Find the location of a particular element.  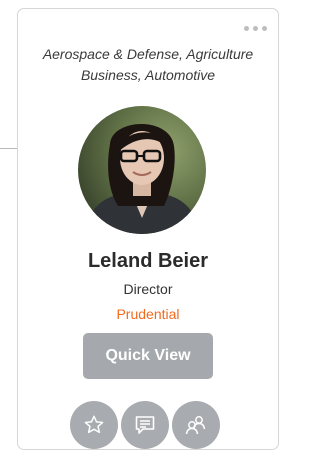

action-buttons is located at coordinates (145, 425).